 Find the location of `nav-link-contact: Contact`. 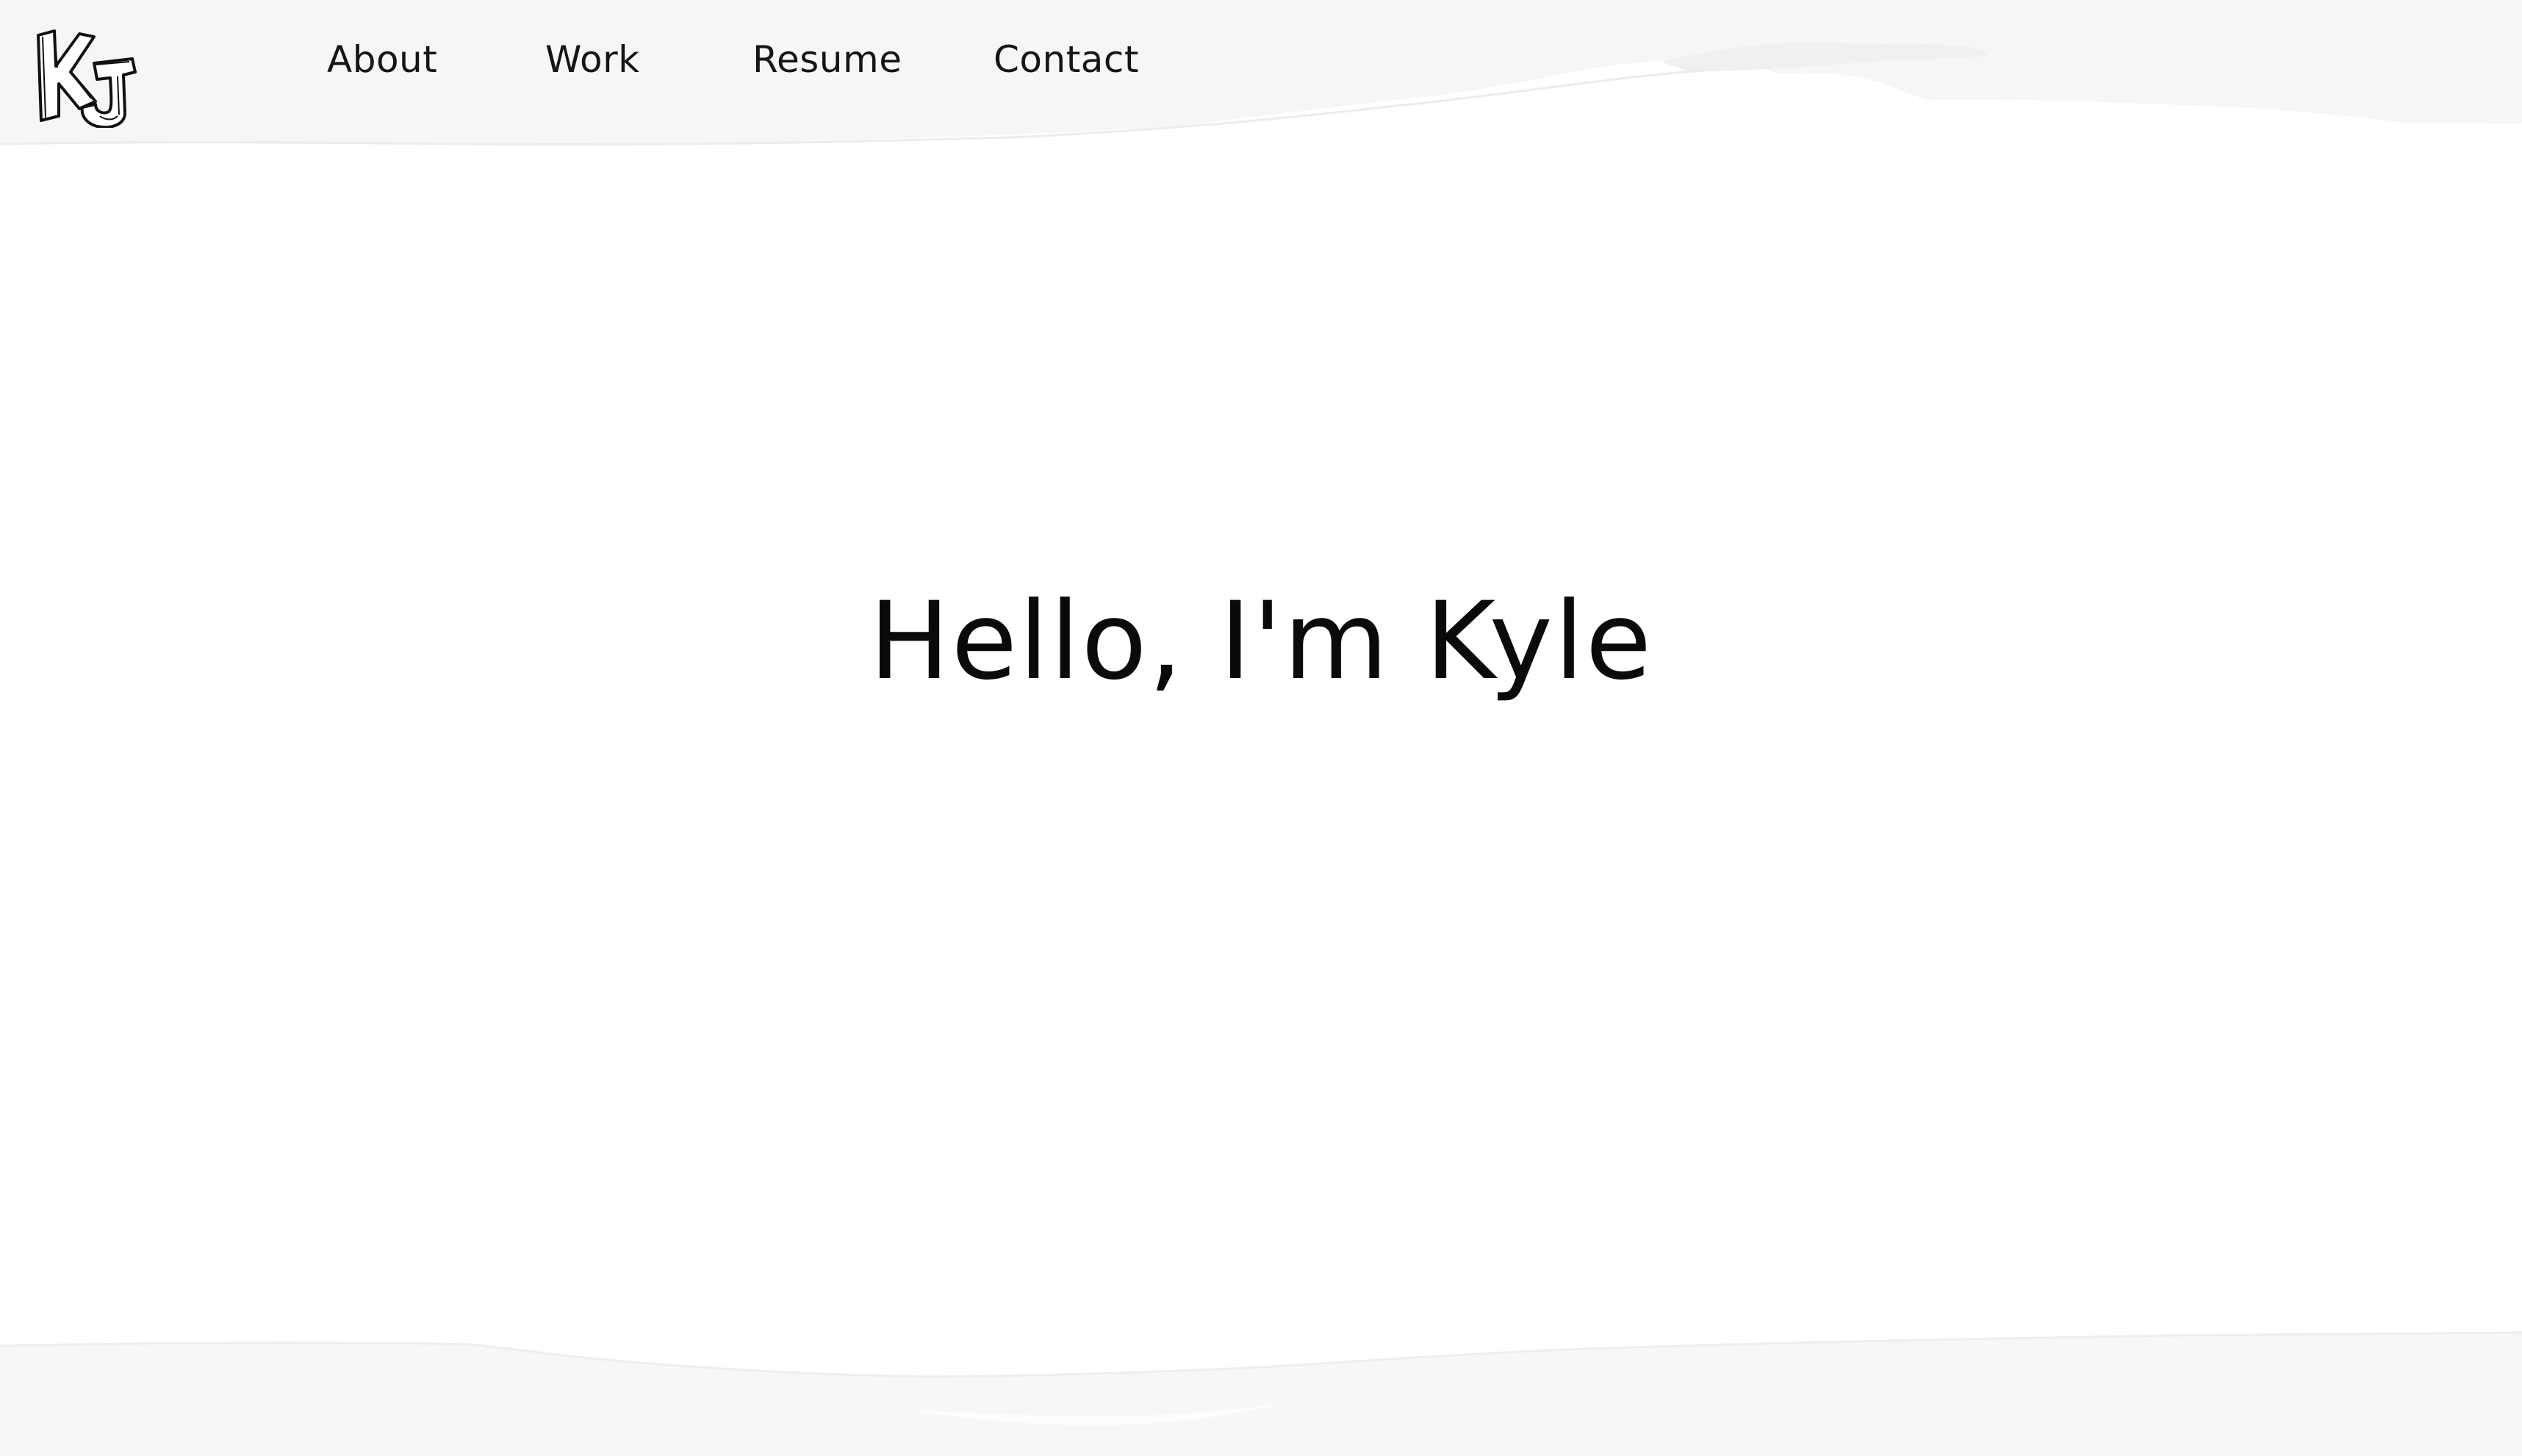

nav-link-contact: Contact is located at coordinates (1066, 59).